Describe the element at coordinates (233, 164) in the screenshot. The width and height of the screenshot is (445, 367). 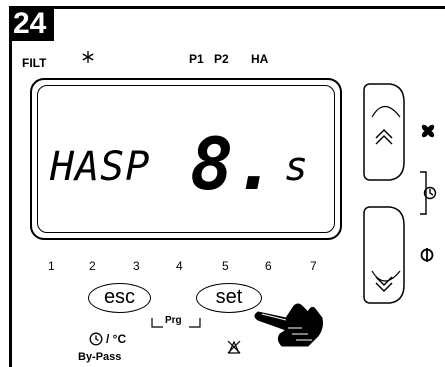
I see `lcd-value: 8.` at that location.